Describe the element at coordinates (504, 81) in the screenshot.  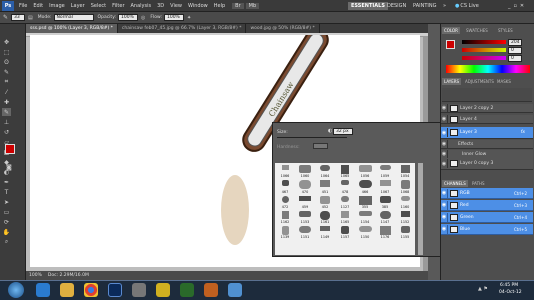
I see `tab-masks: MASKS` at that location.